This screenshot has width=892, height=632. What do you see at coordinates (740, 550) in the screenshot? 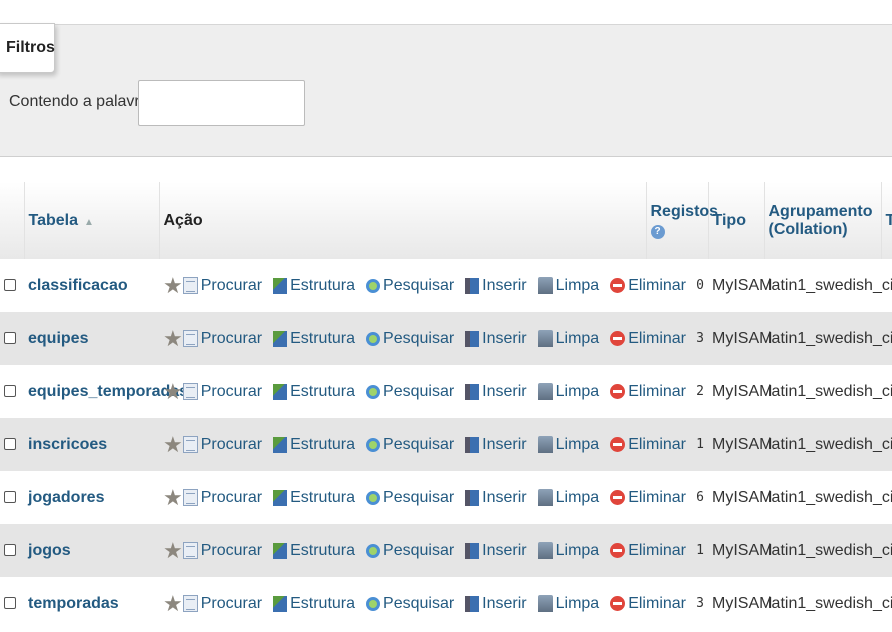
I see `row-engine: MyISAM` at bounding box center [740, 550].